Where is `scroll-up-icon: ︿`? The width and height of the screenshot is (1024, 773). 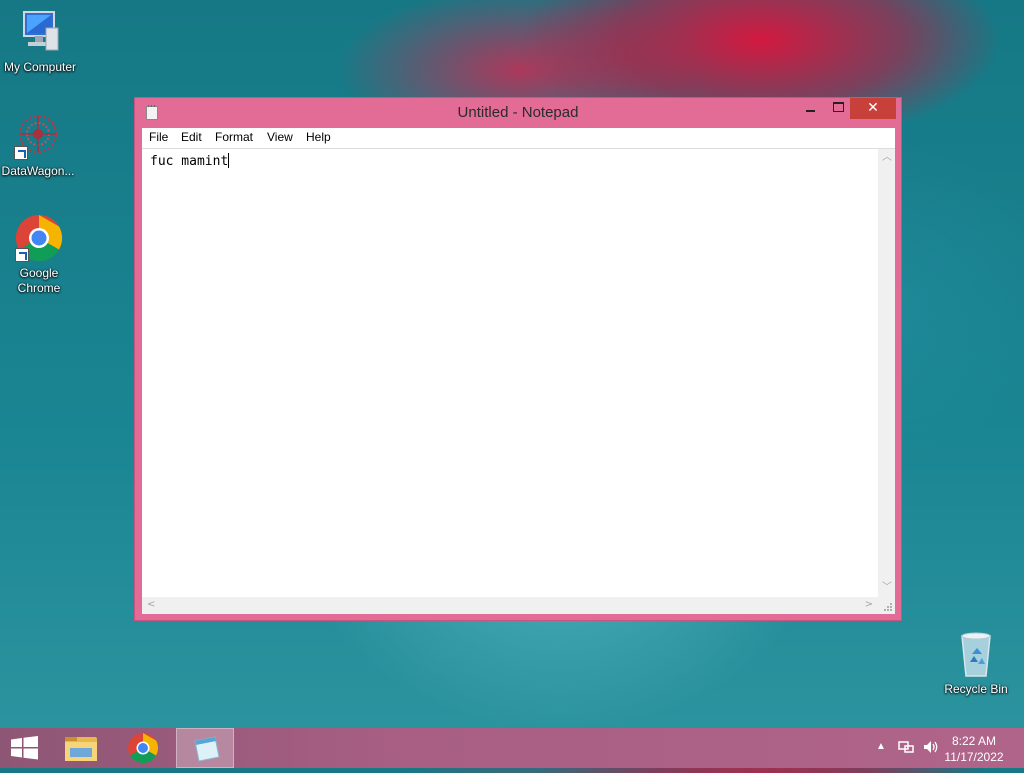 scroll-up-icon: ︿ is located at coordinates (887, 158).